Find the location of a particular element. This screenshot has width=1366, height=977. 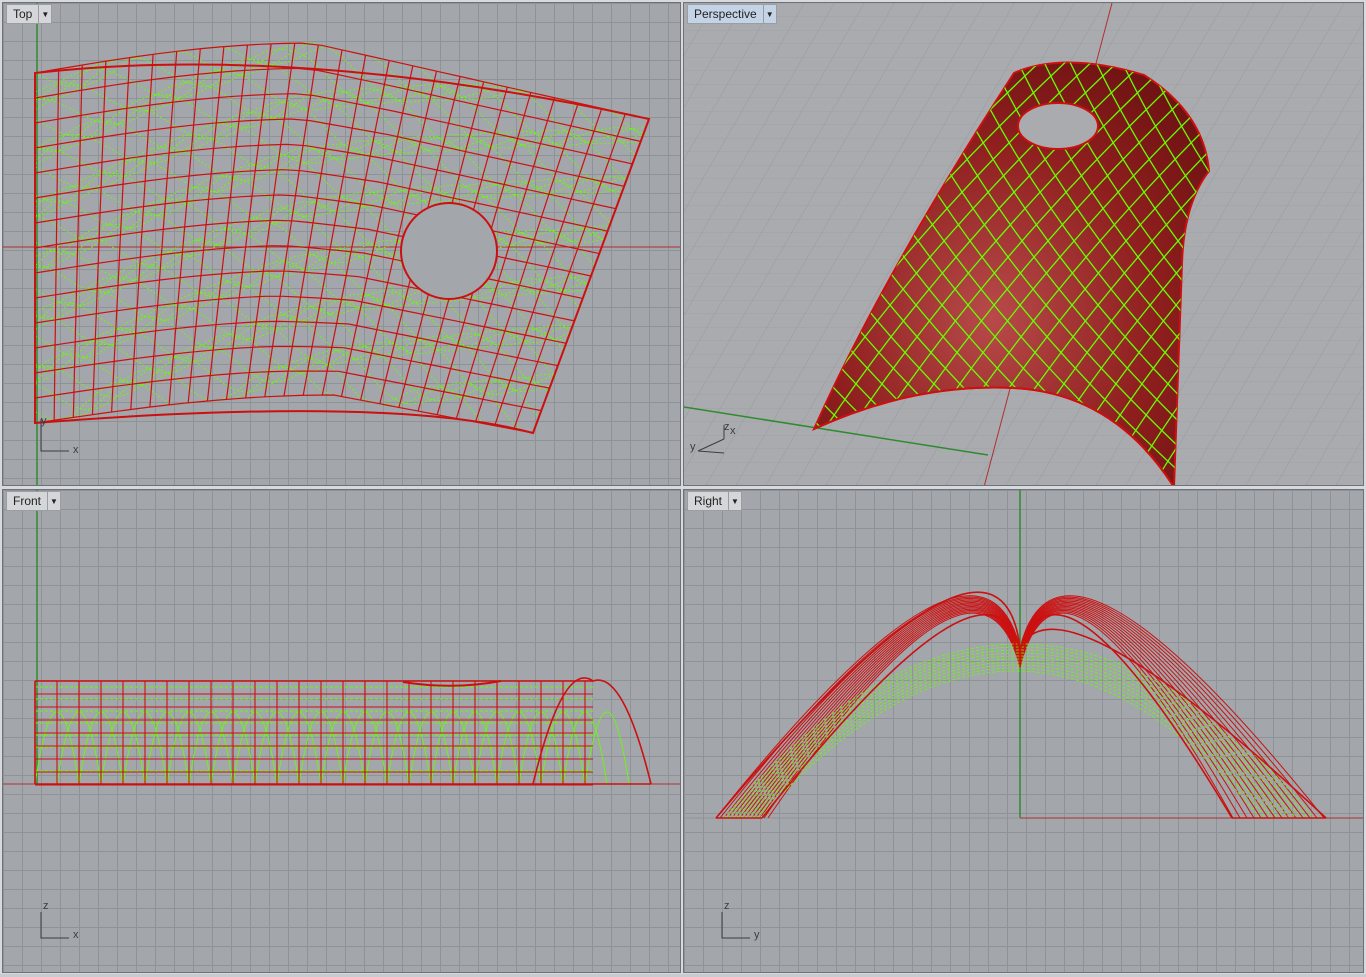

axis-triad: y x is located at coordinates (59, 436).